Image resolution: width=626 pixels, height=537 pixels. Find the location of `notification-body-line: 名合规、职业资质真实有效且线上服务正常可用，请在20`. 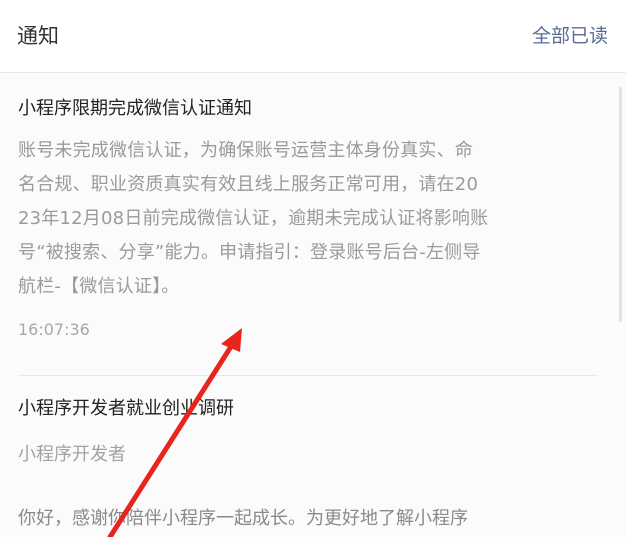

notification-body-line: 名合规、职业资质真实有效且线上服务正常可用，请在20 is located at coordinates (248, 184).